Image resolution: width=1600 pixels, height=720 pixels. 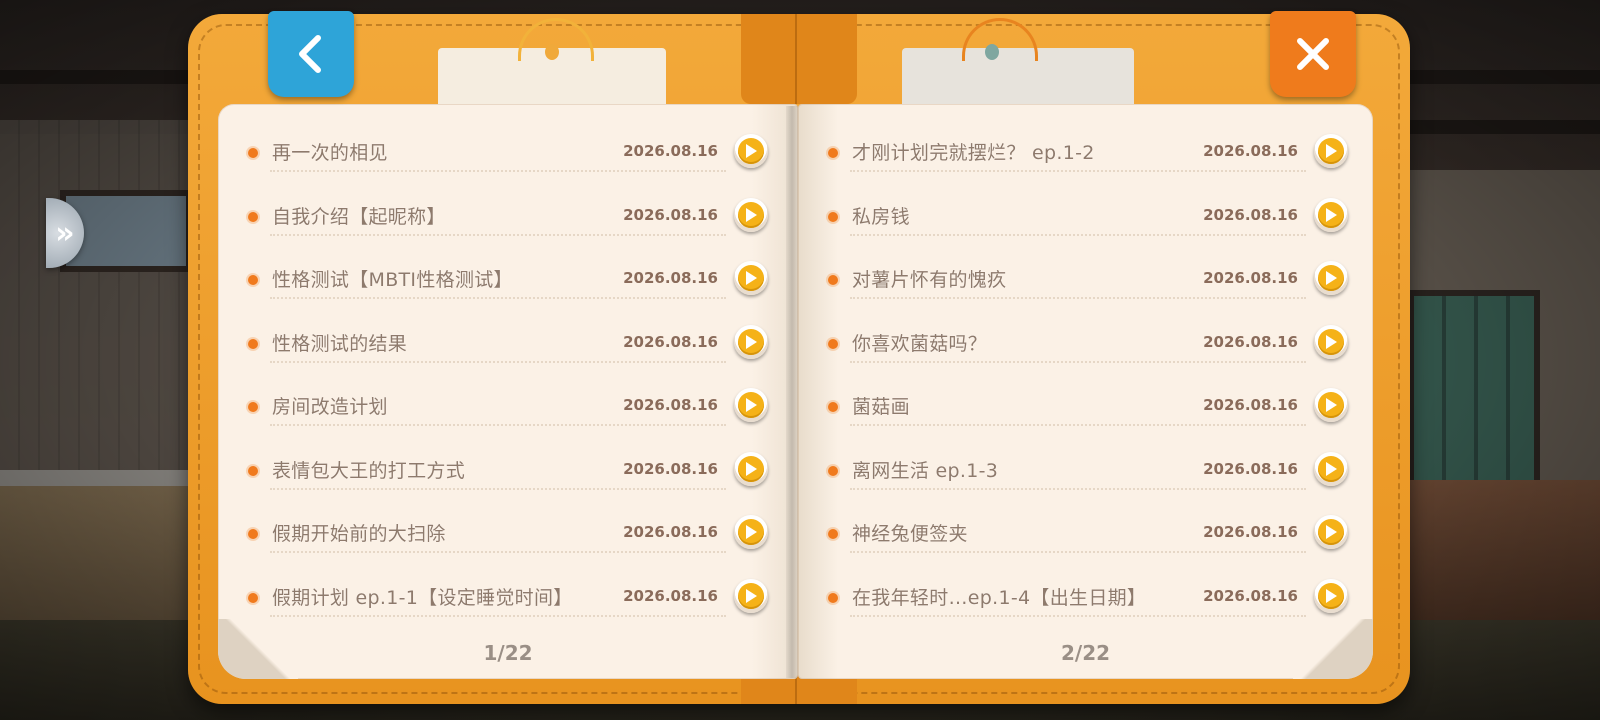 What do you see at coordinates (925, 470) in the screenshot?
I see `entry-title: 离网生活 ep.1-3` at bounding box center [925, 470].